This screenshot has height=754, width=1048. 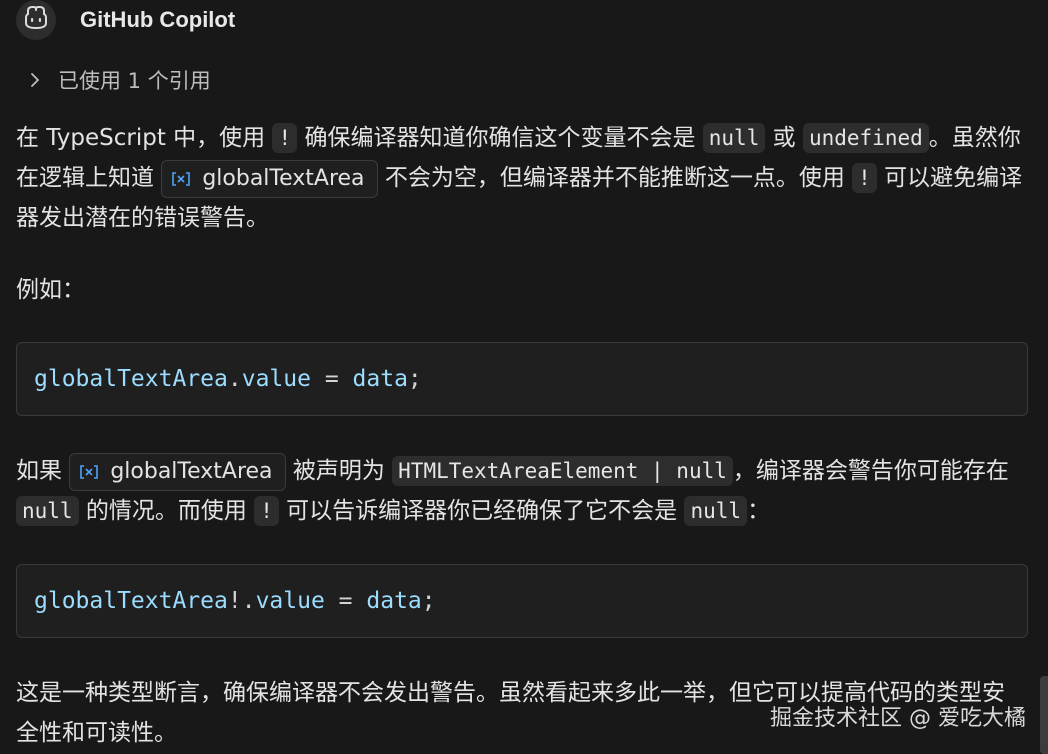 I want to click on message-header: GitHub Copilot, so click(x=125, y=20).